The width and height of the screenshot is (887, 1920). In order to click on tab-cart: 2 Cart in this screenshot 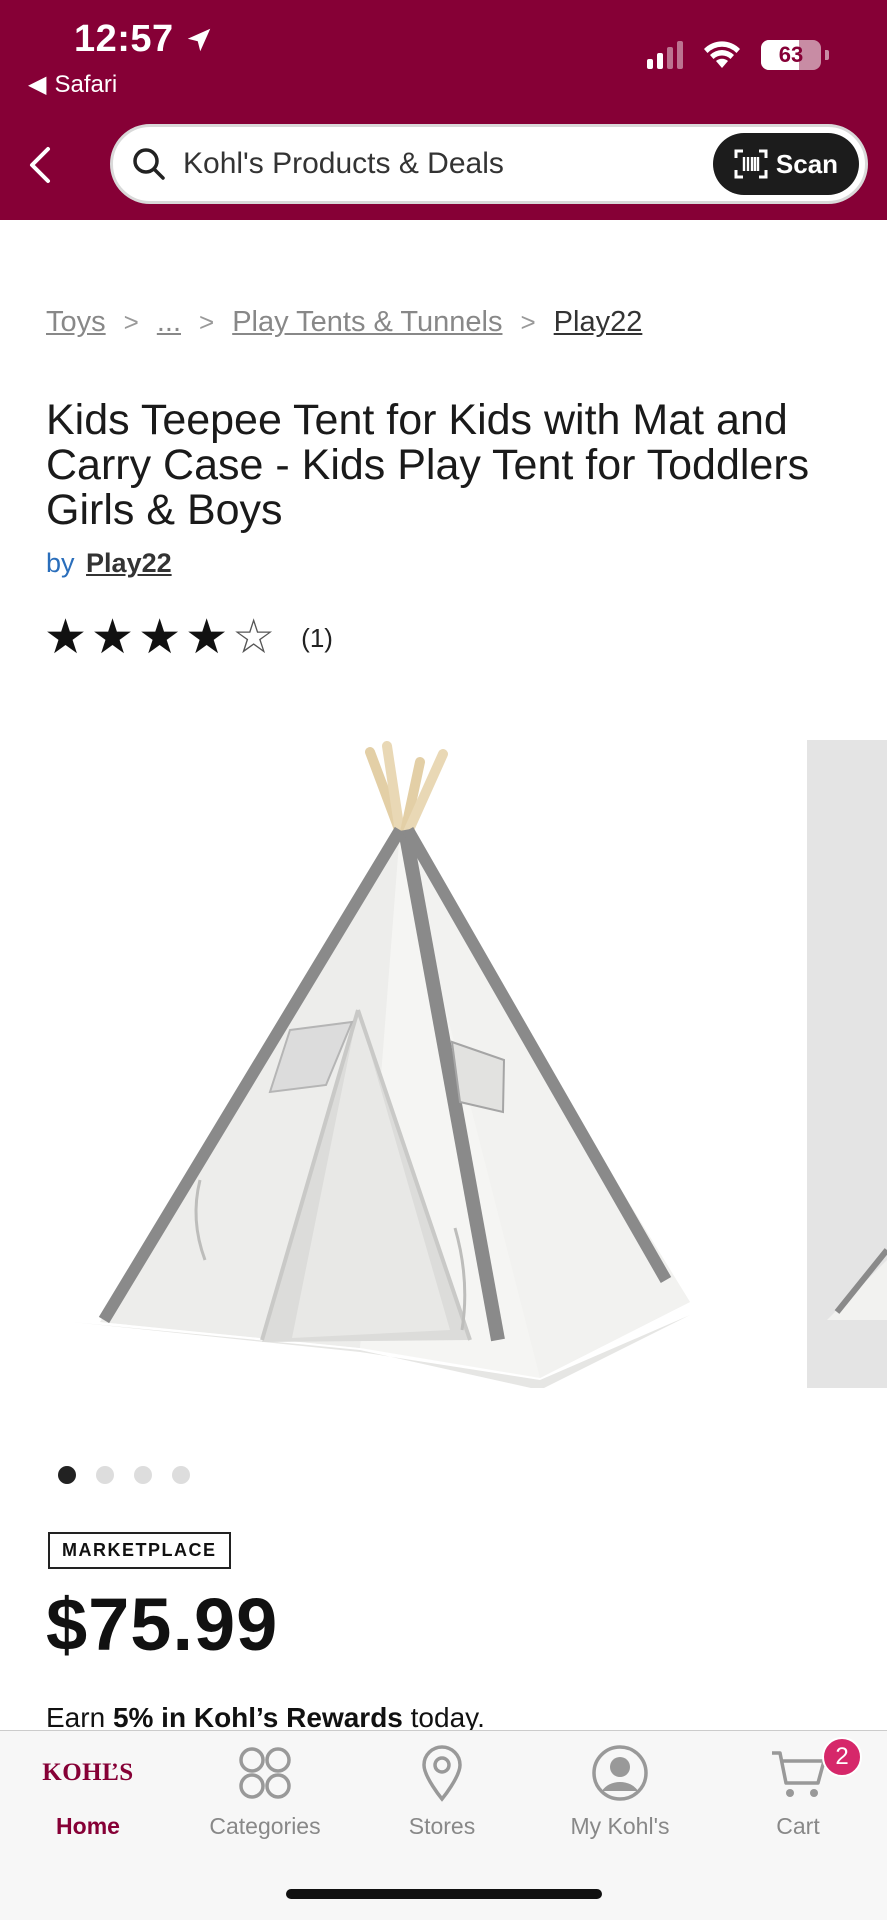, I will do `click(798, 1788)`.